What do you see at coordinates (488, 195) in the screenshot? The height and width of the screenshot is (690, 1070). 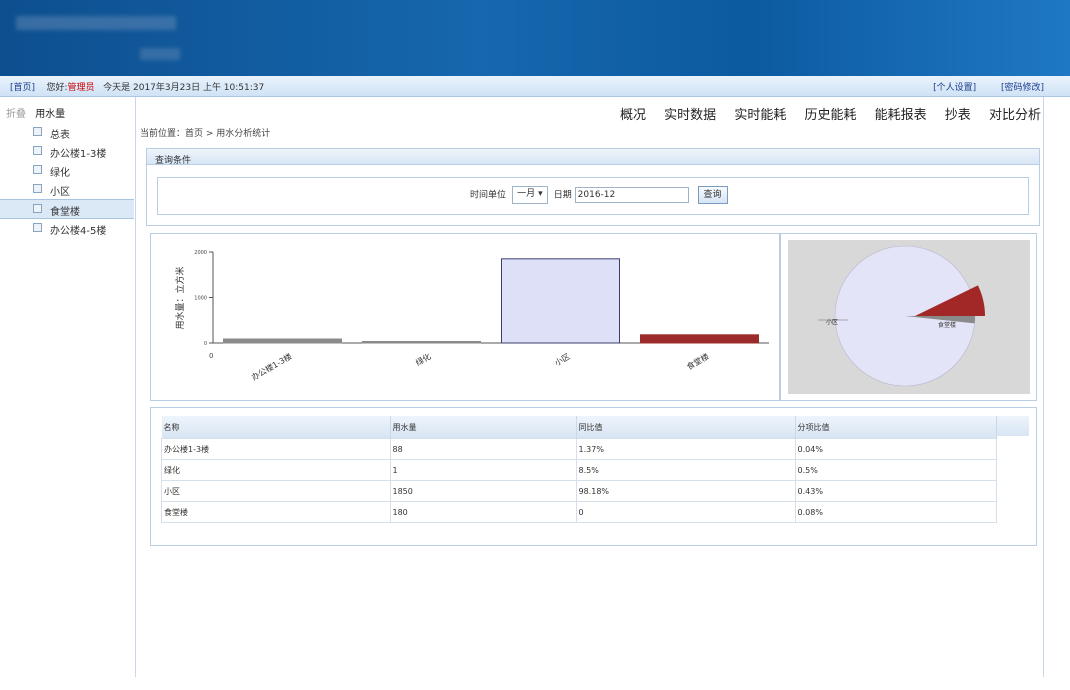 I see `time-unit-label: 时间单位` at bounding box center [488, 195].